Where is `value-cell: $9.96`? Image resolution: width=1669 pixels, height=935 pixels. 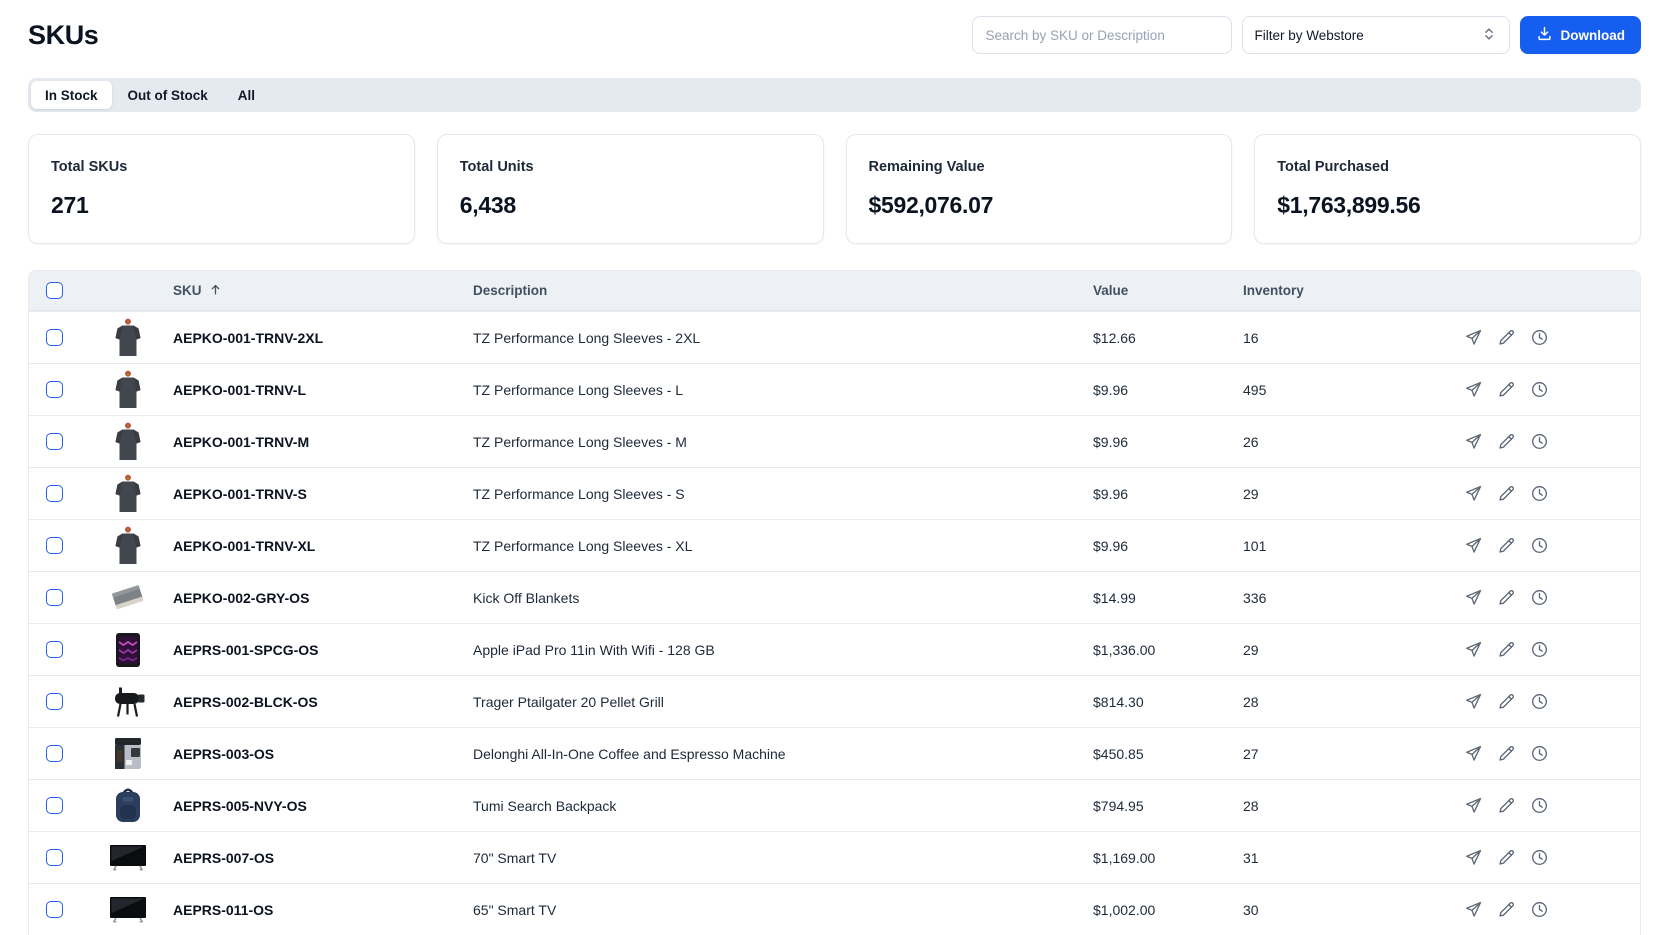
value-cell: $9.96 is located at coordinates (1111, 441).